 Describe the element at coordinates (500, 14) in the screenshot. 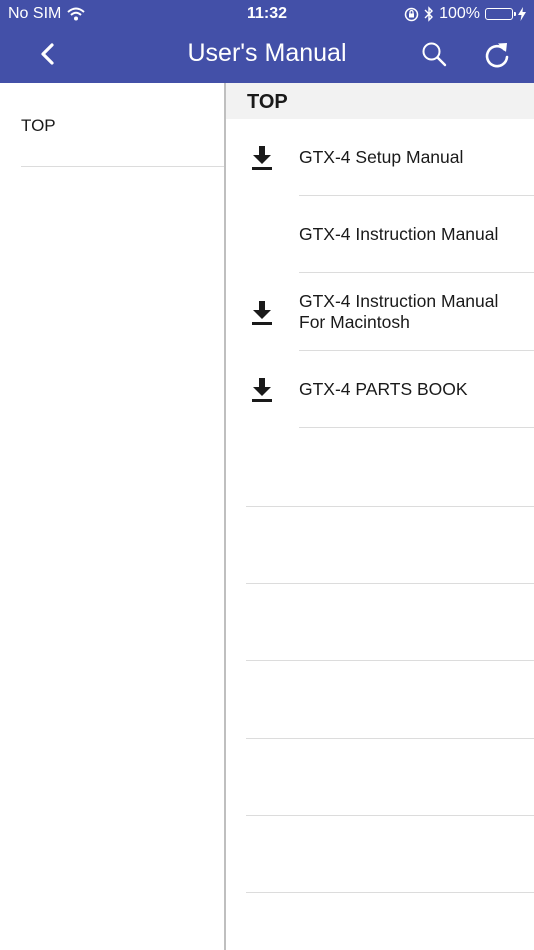

I see `battery-icon` at that location.